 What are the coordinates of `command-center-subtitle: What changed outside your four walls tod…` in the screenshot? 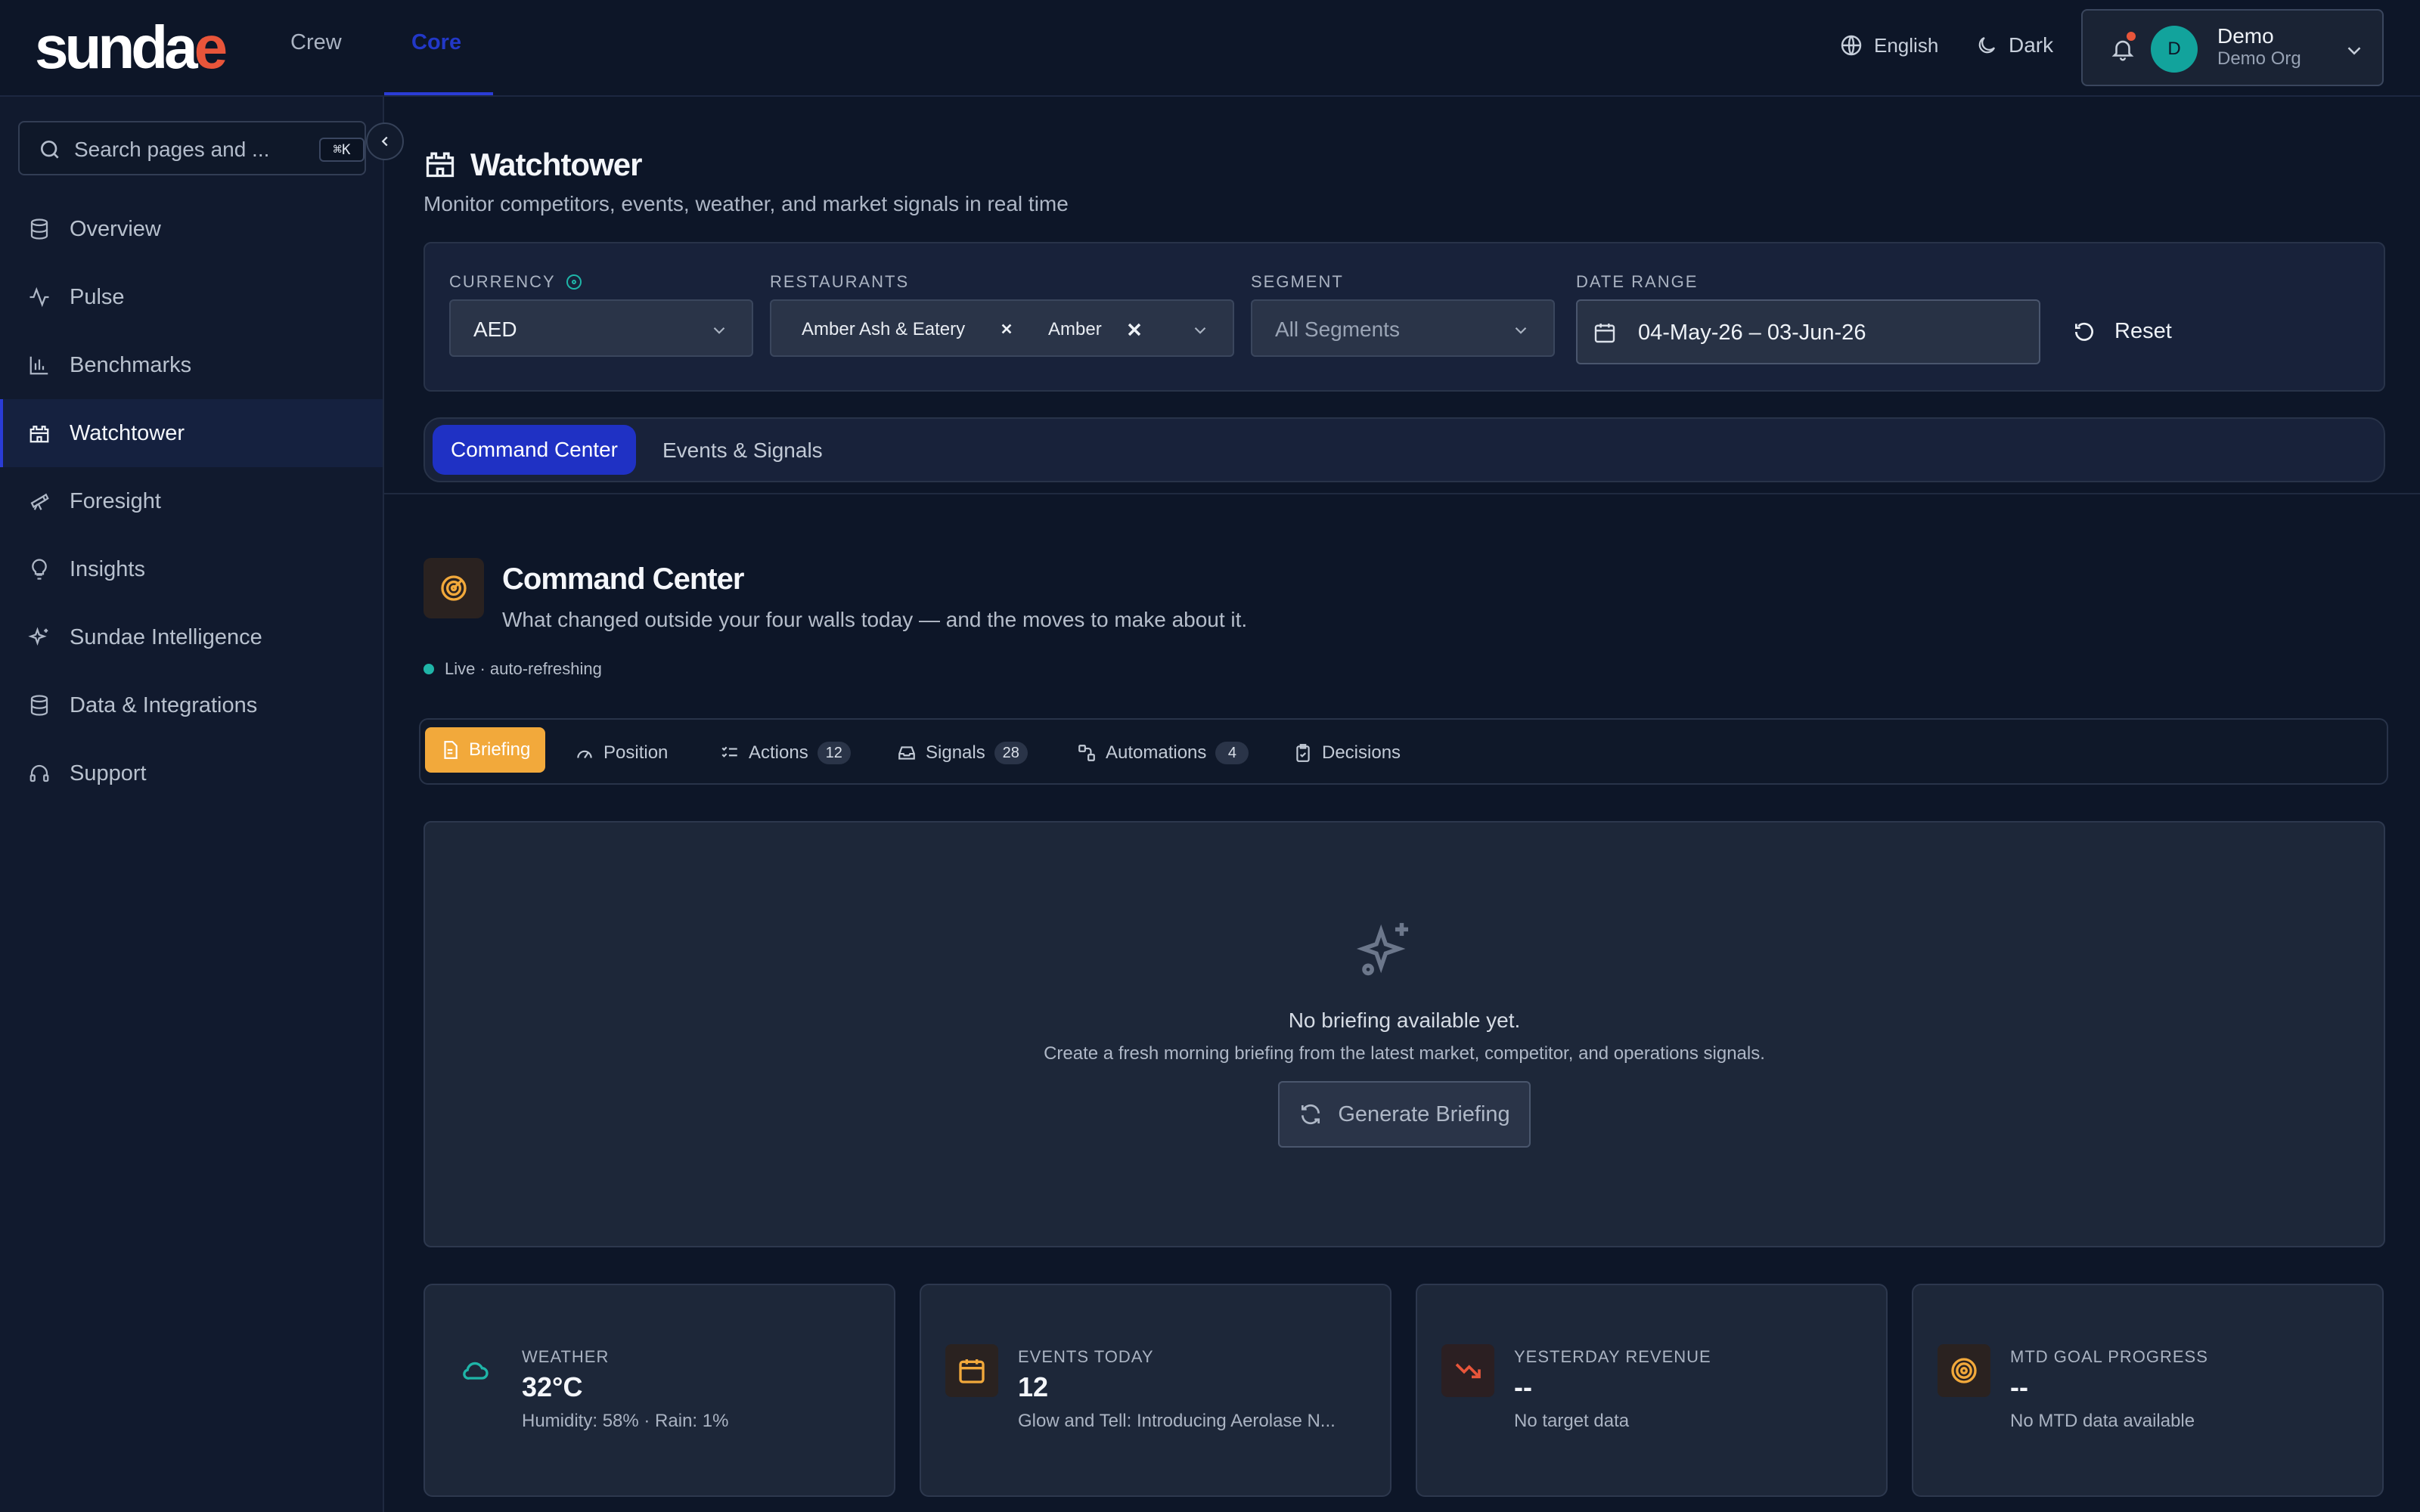 It's located at (875, 619).